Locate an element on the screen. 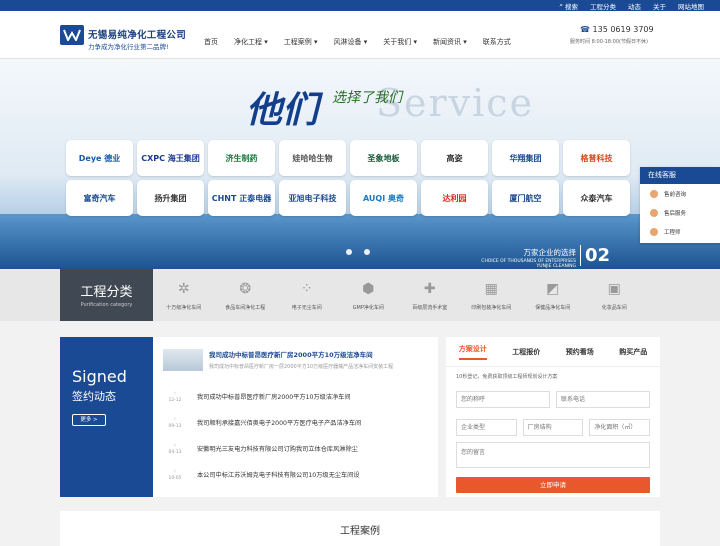 The width and height of the screenshot is (720, 546). submit-button: 立即申请 is located at coordinates (553, 485).